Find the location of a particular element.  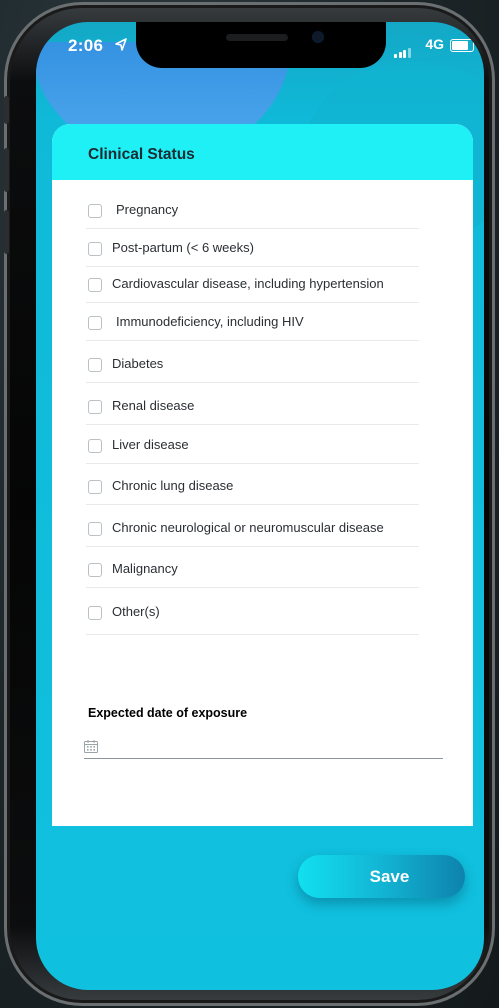

date-input is located at coordinates (263, 746).